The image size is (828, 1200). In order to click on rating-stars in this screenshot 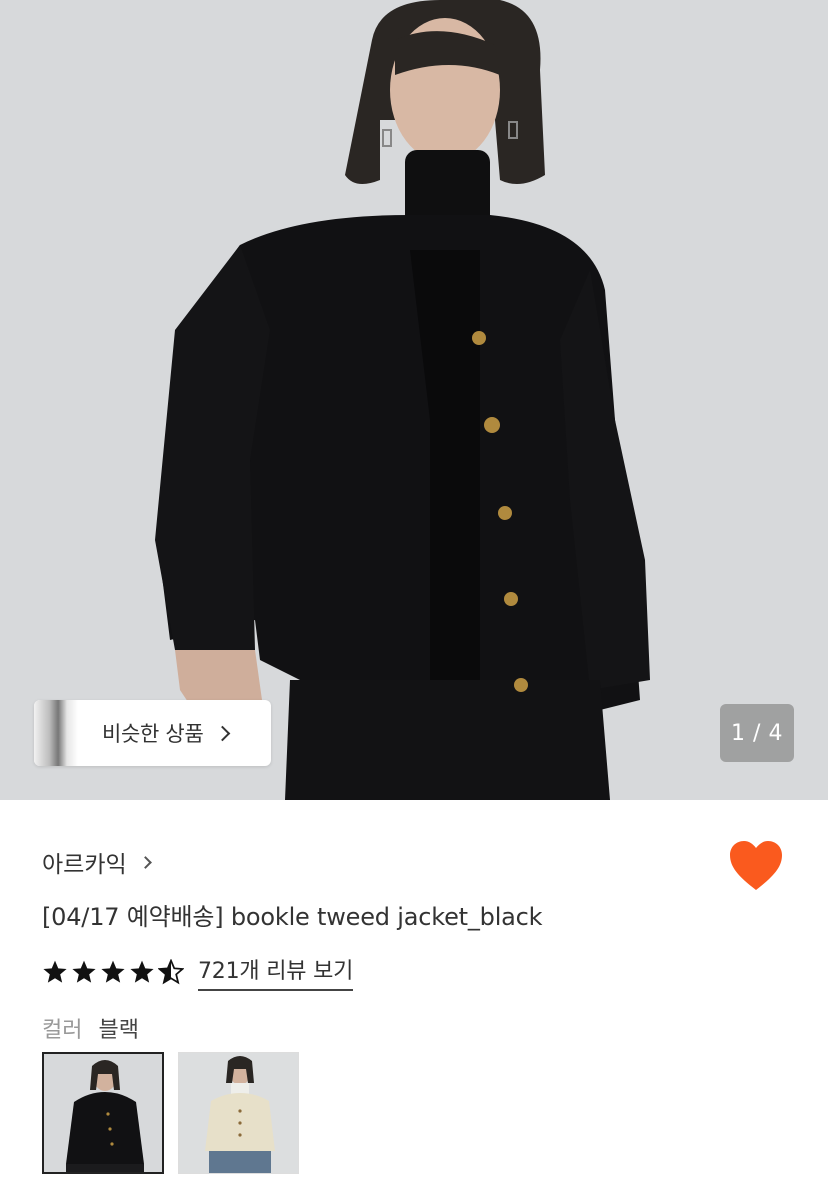, I will do `click(113, 972)`.